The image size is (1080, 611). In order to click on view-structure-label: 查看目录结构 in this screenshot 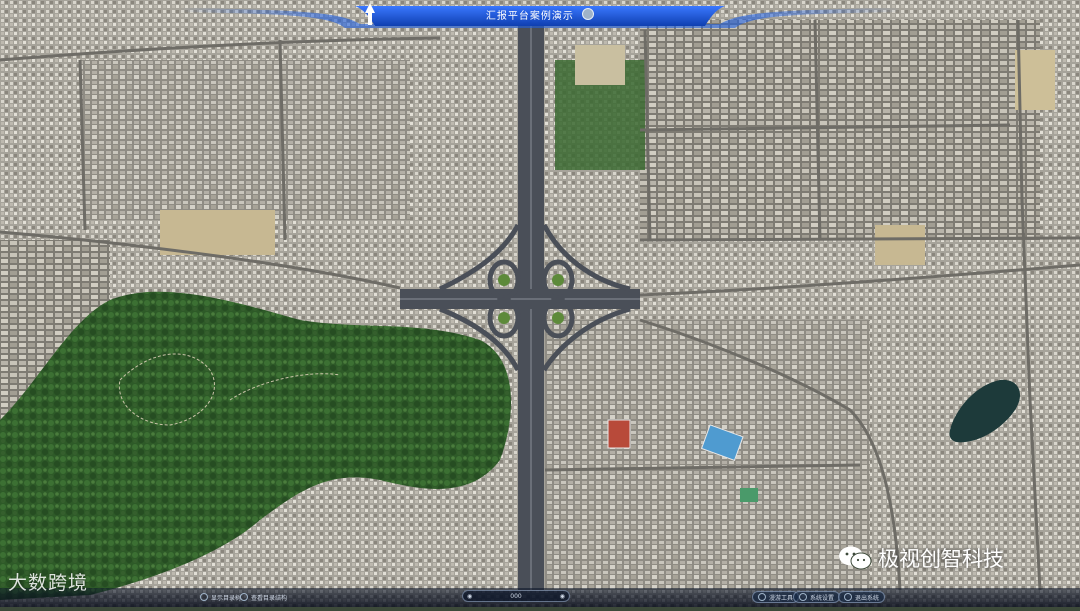, I will do `click(269, 598)`.